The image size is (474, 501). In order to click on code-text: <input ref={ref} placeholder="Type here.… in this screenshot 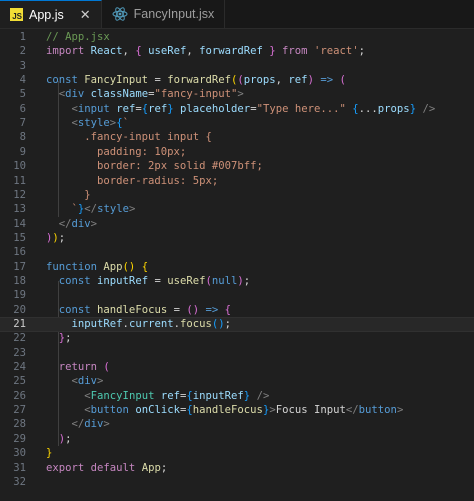, I will do `click(241, 109)`.